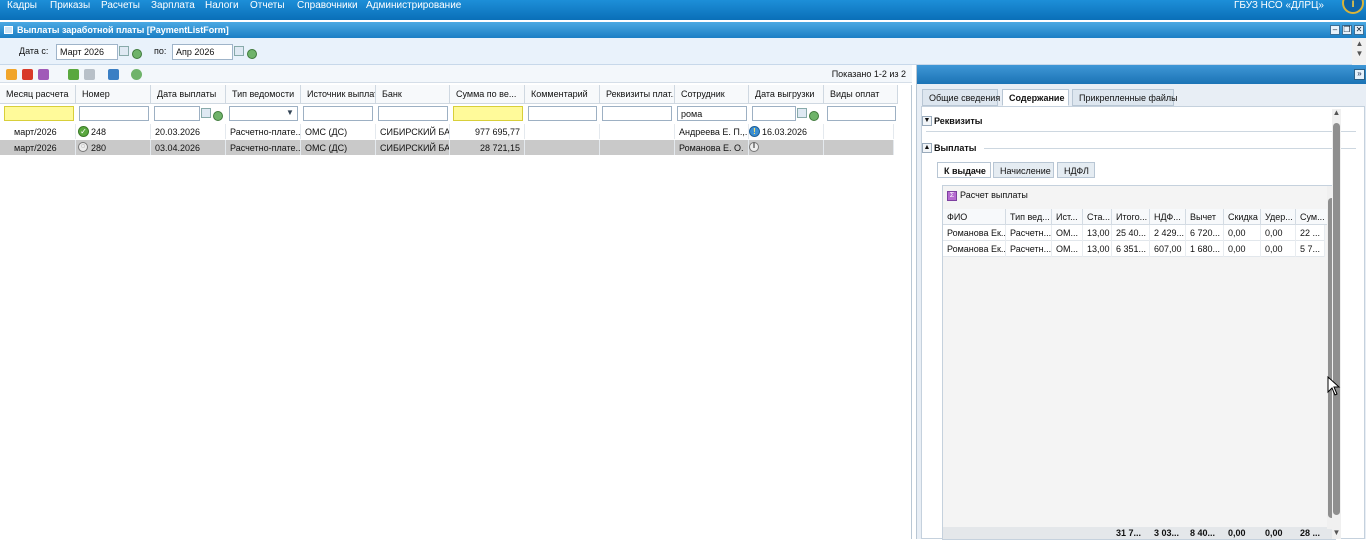  What do you see at coordinates (786, 94) in the screenshot?
I see `column-header: Дата выгрузки` at bounding box center [786, 94].